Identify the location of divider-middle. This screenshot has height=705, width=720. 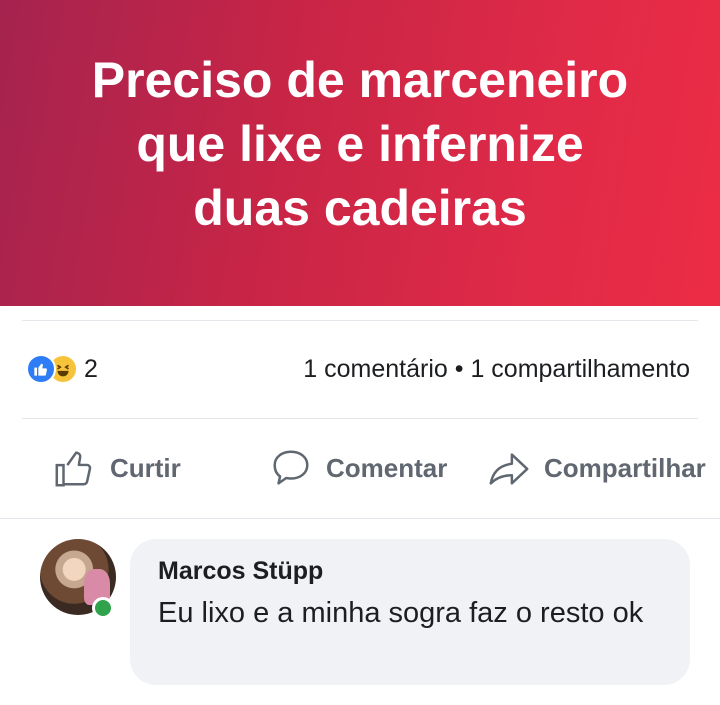
(360, 418).